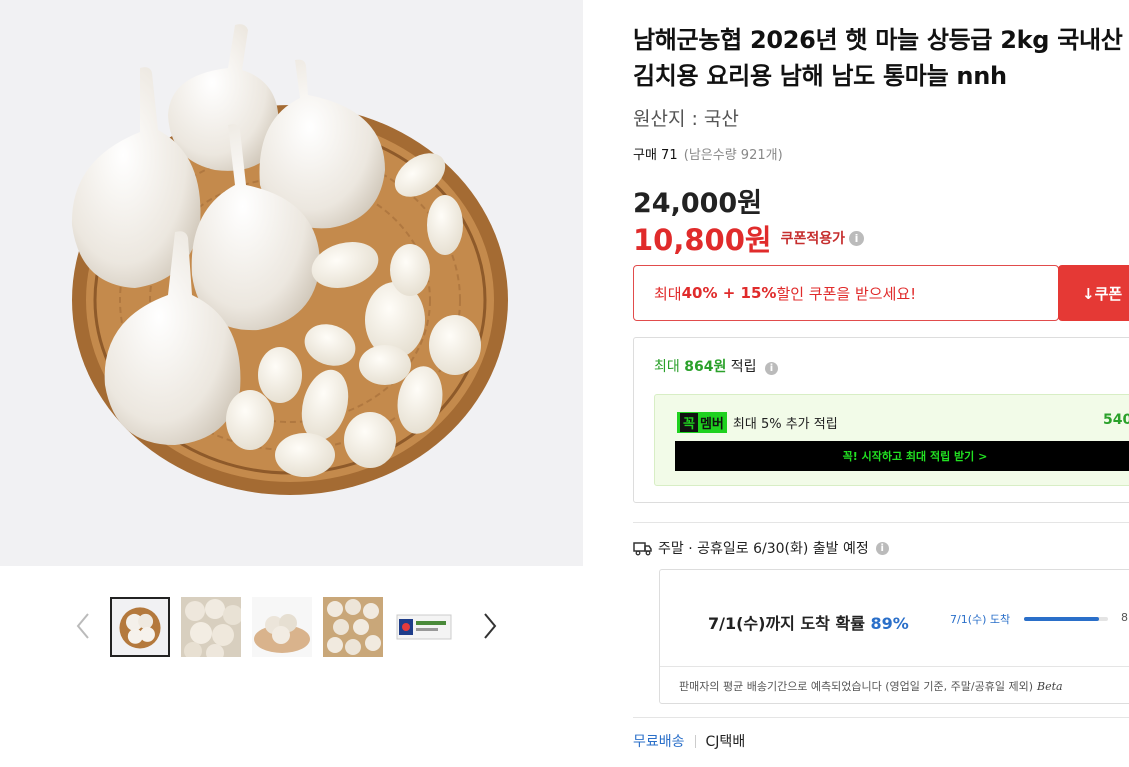 The image size is (1129, 767). What do you see at coordinates (659, 742) in the screenshot?
I see `free-shipping-label: 무료배송` at bounding box center [659, 742].